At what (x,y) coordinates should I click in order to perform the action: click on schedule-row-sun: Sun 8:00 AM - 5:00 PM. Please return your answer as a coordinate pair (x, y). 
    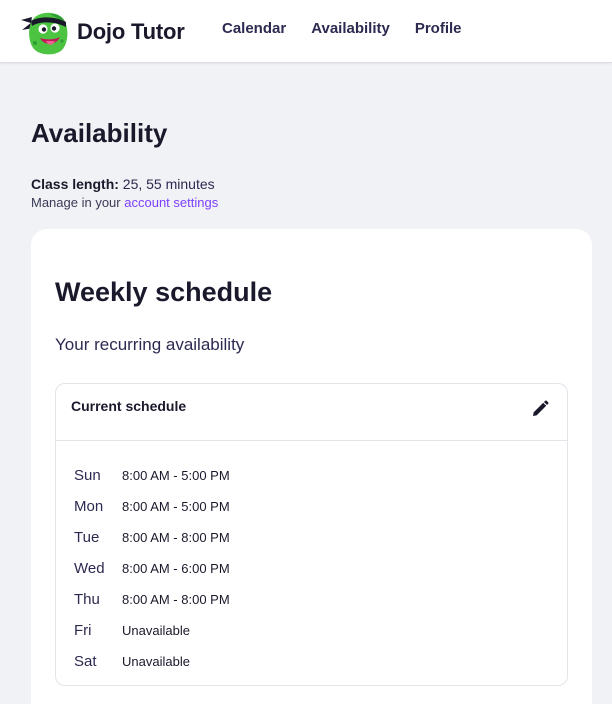
    Looking at the image, I should click on (152, 475).